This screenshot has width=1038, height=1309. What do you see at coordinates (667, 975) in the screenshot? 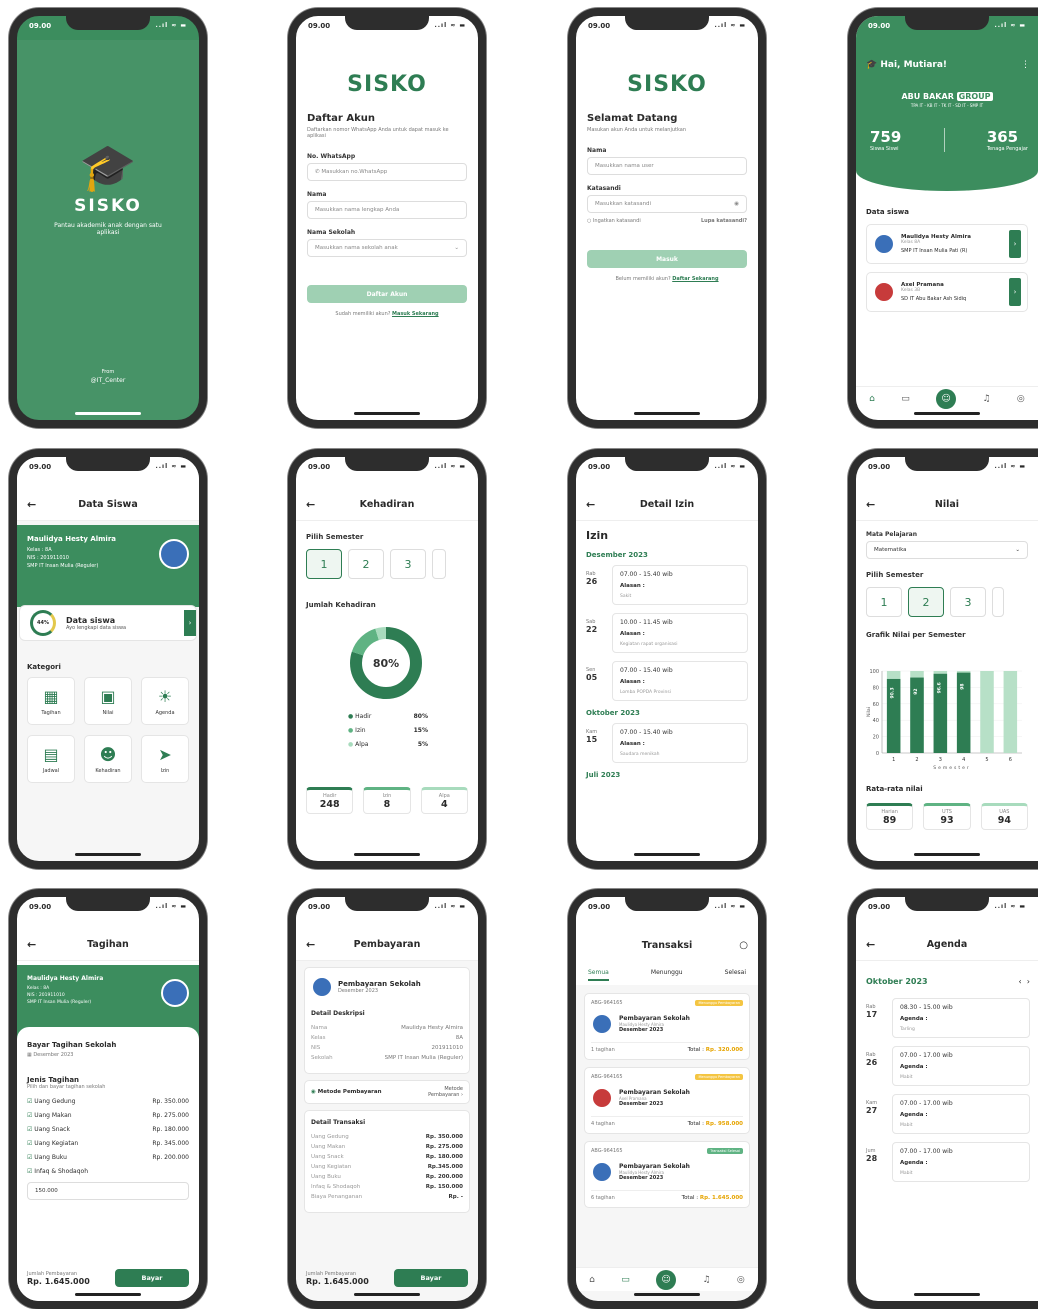
I see `tab-menunggu: Menunggu` at bounding box center [667, 975].